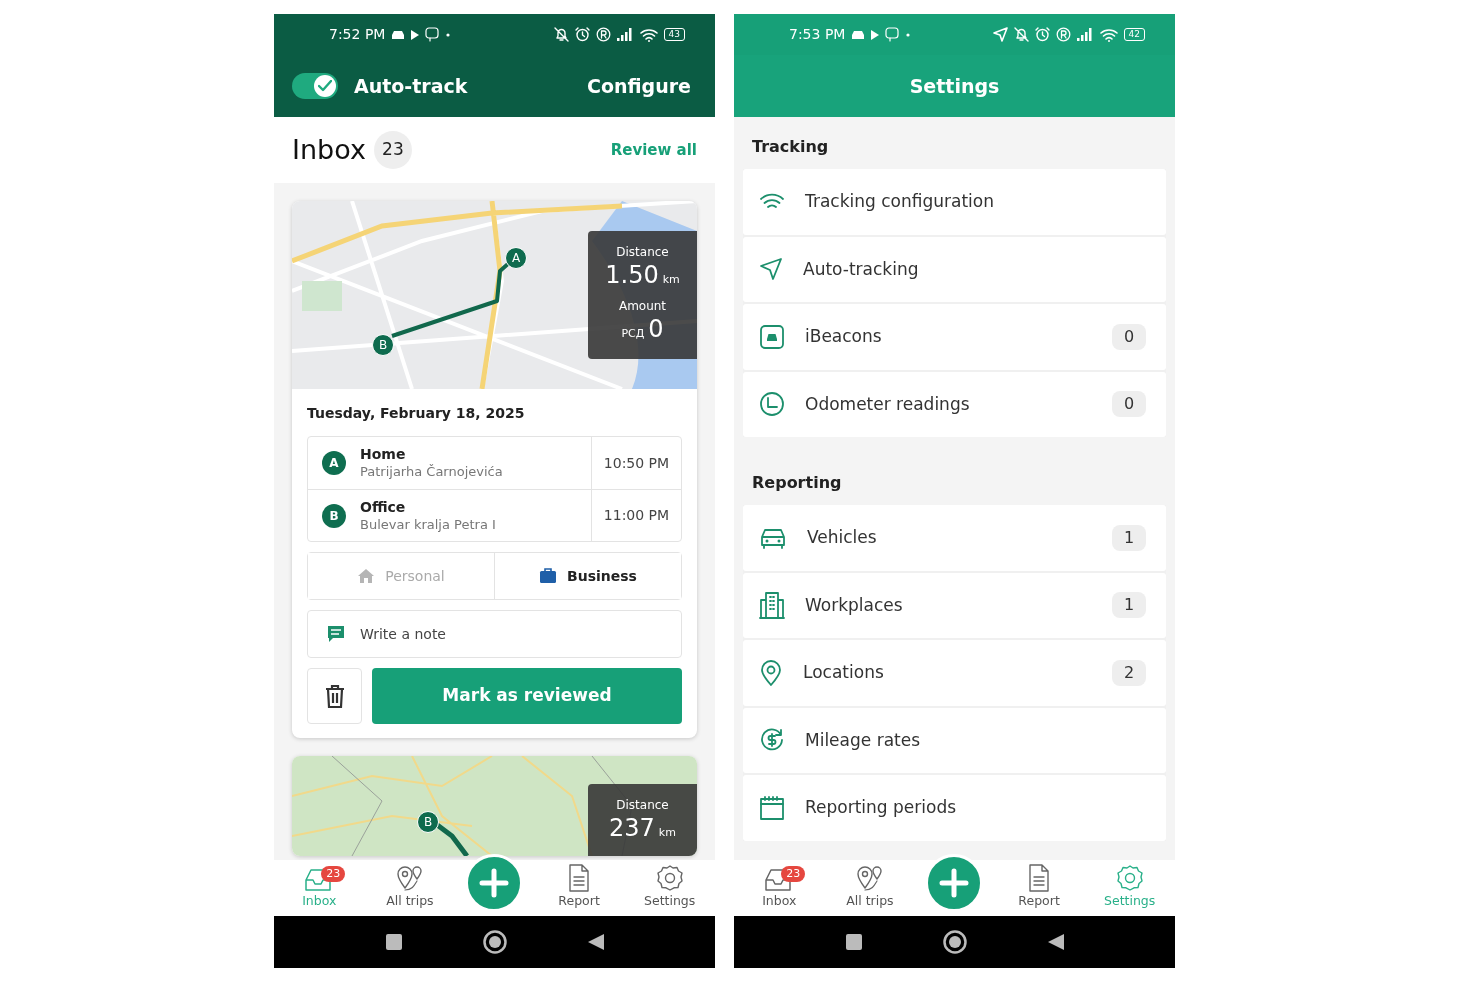 The width and height of the screenshot is (1480, 987). I want to click on trash-icon, so click(334, 696).